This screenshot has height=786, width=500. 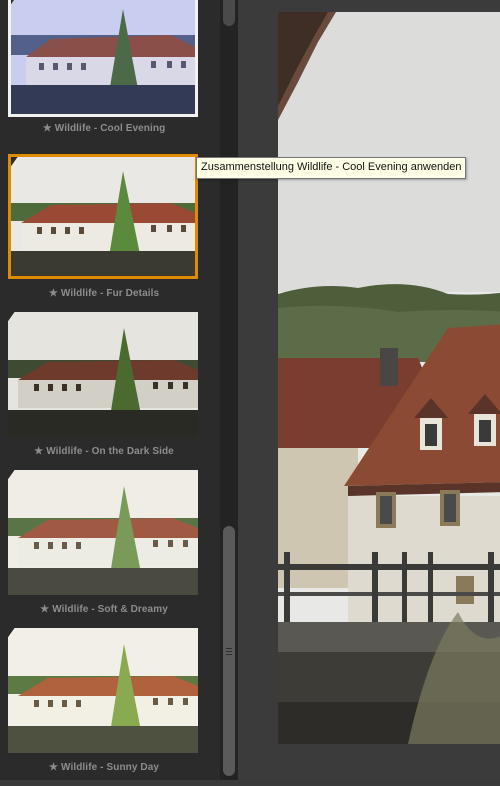 I want to click on preset-label: ★ Wildlife - On the Dark Side, so click(x=104, y=451).